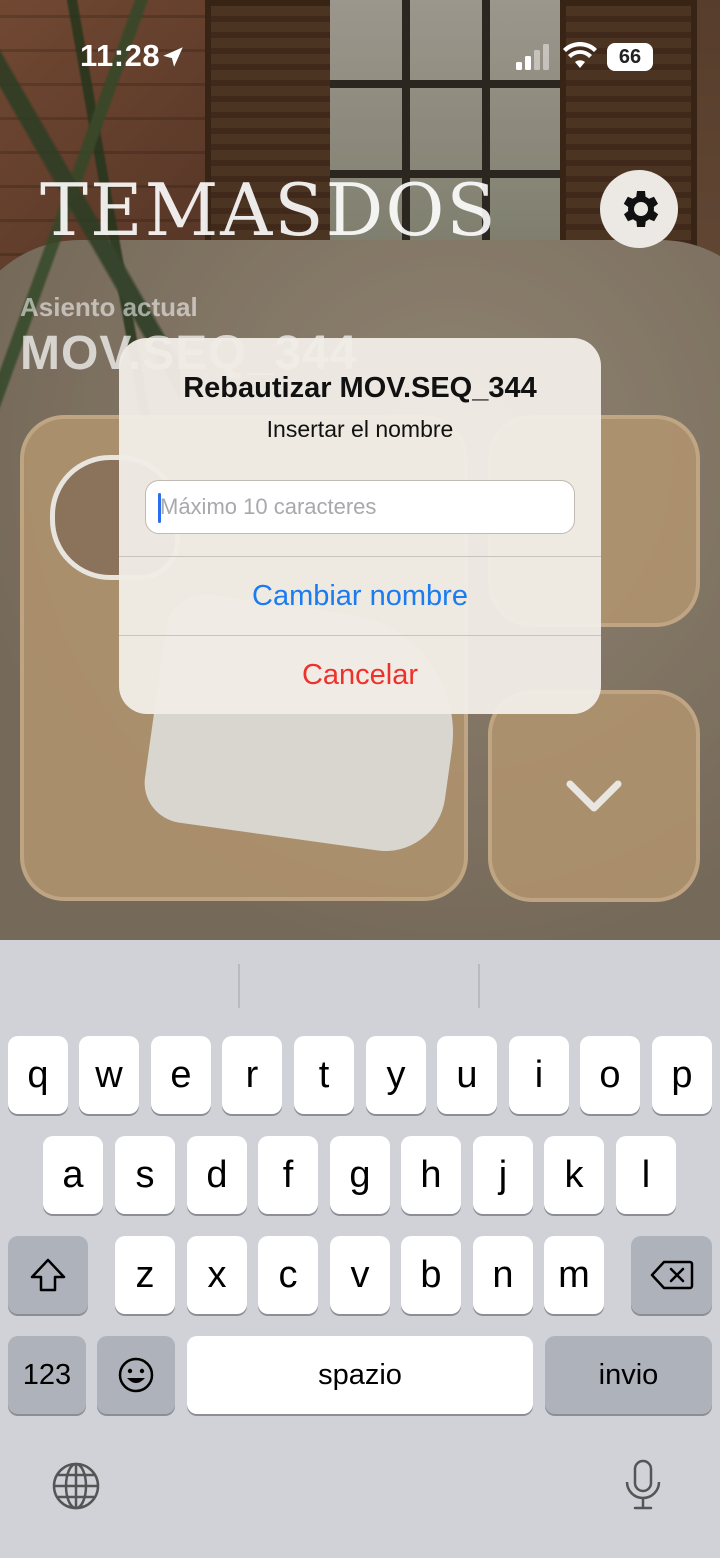 This screenshot has height=1558, width=720. Describe the element at coordinates (76, 1486) in the screenshot. I see `globe-icon` at that location.